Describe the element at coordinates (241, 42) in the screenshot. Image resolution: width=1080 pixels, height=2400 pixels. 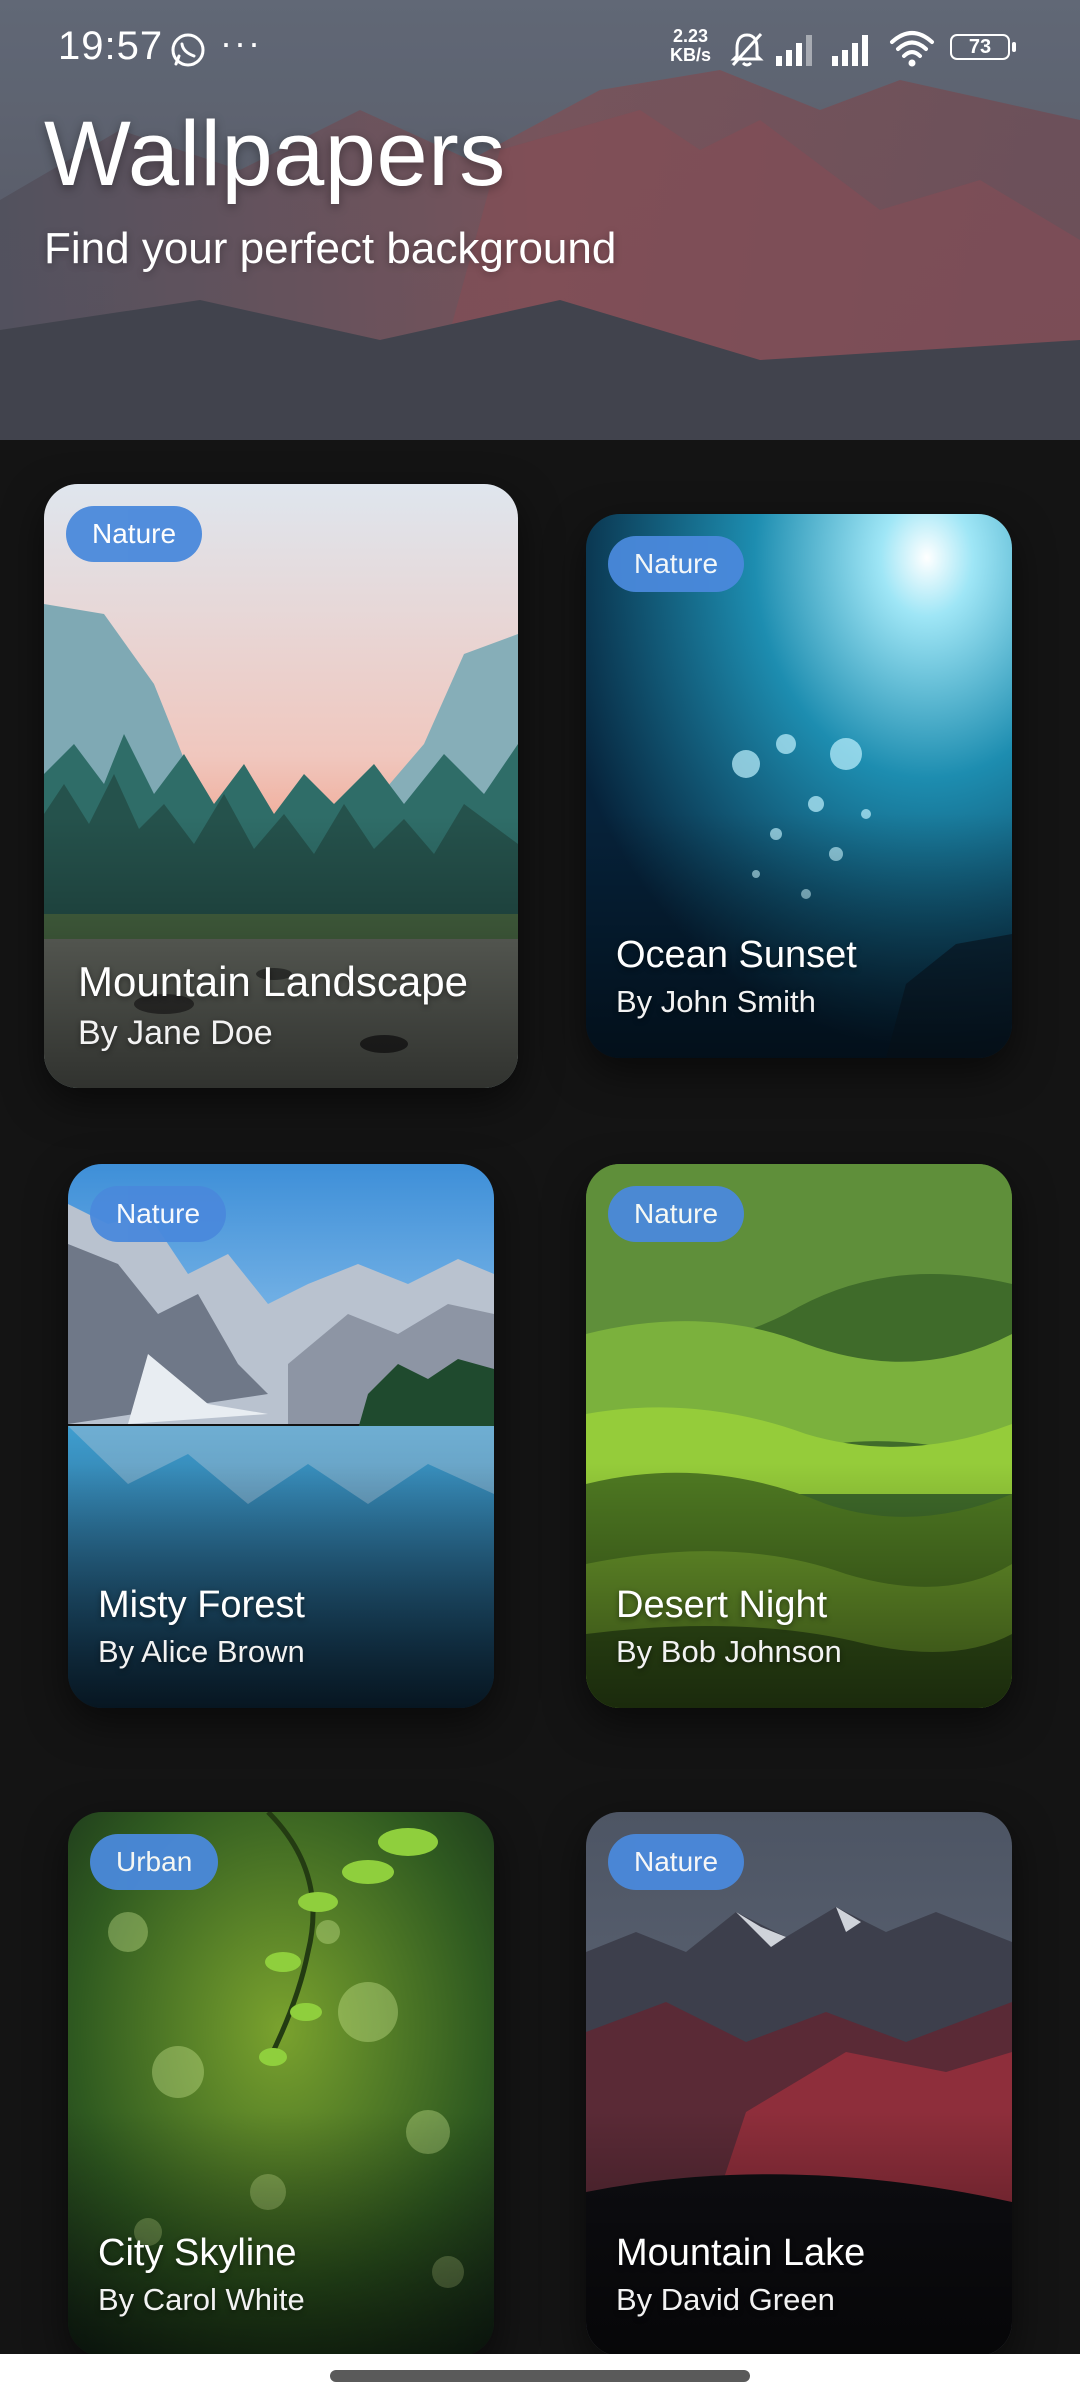
I see `more-notifications-icon: ···` at that location.